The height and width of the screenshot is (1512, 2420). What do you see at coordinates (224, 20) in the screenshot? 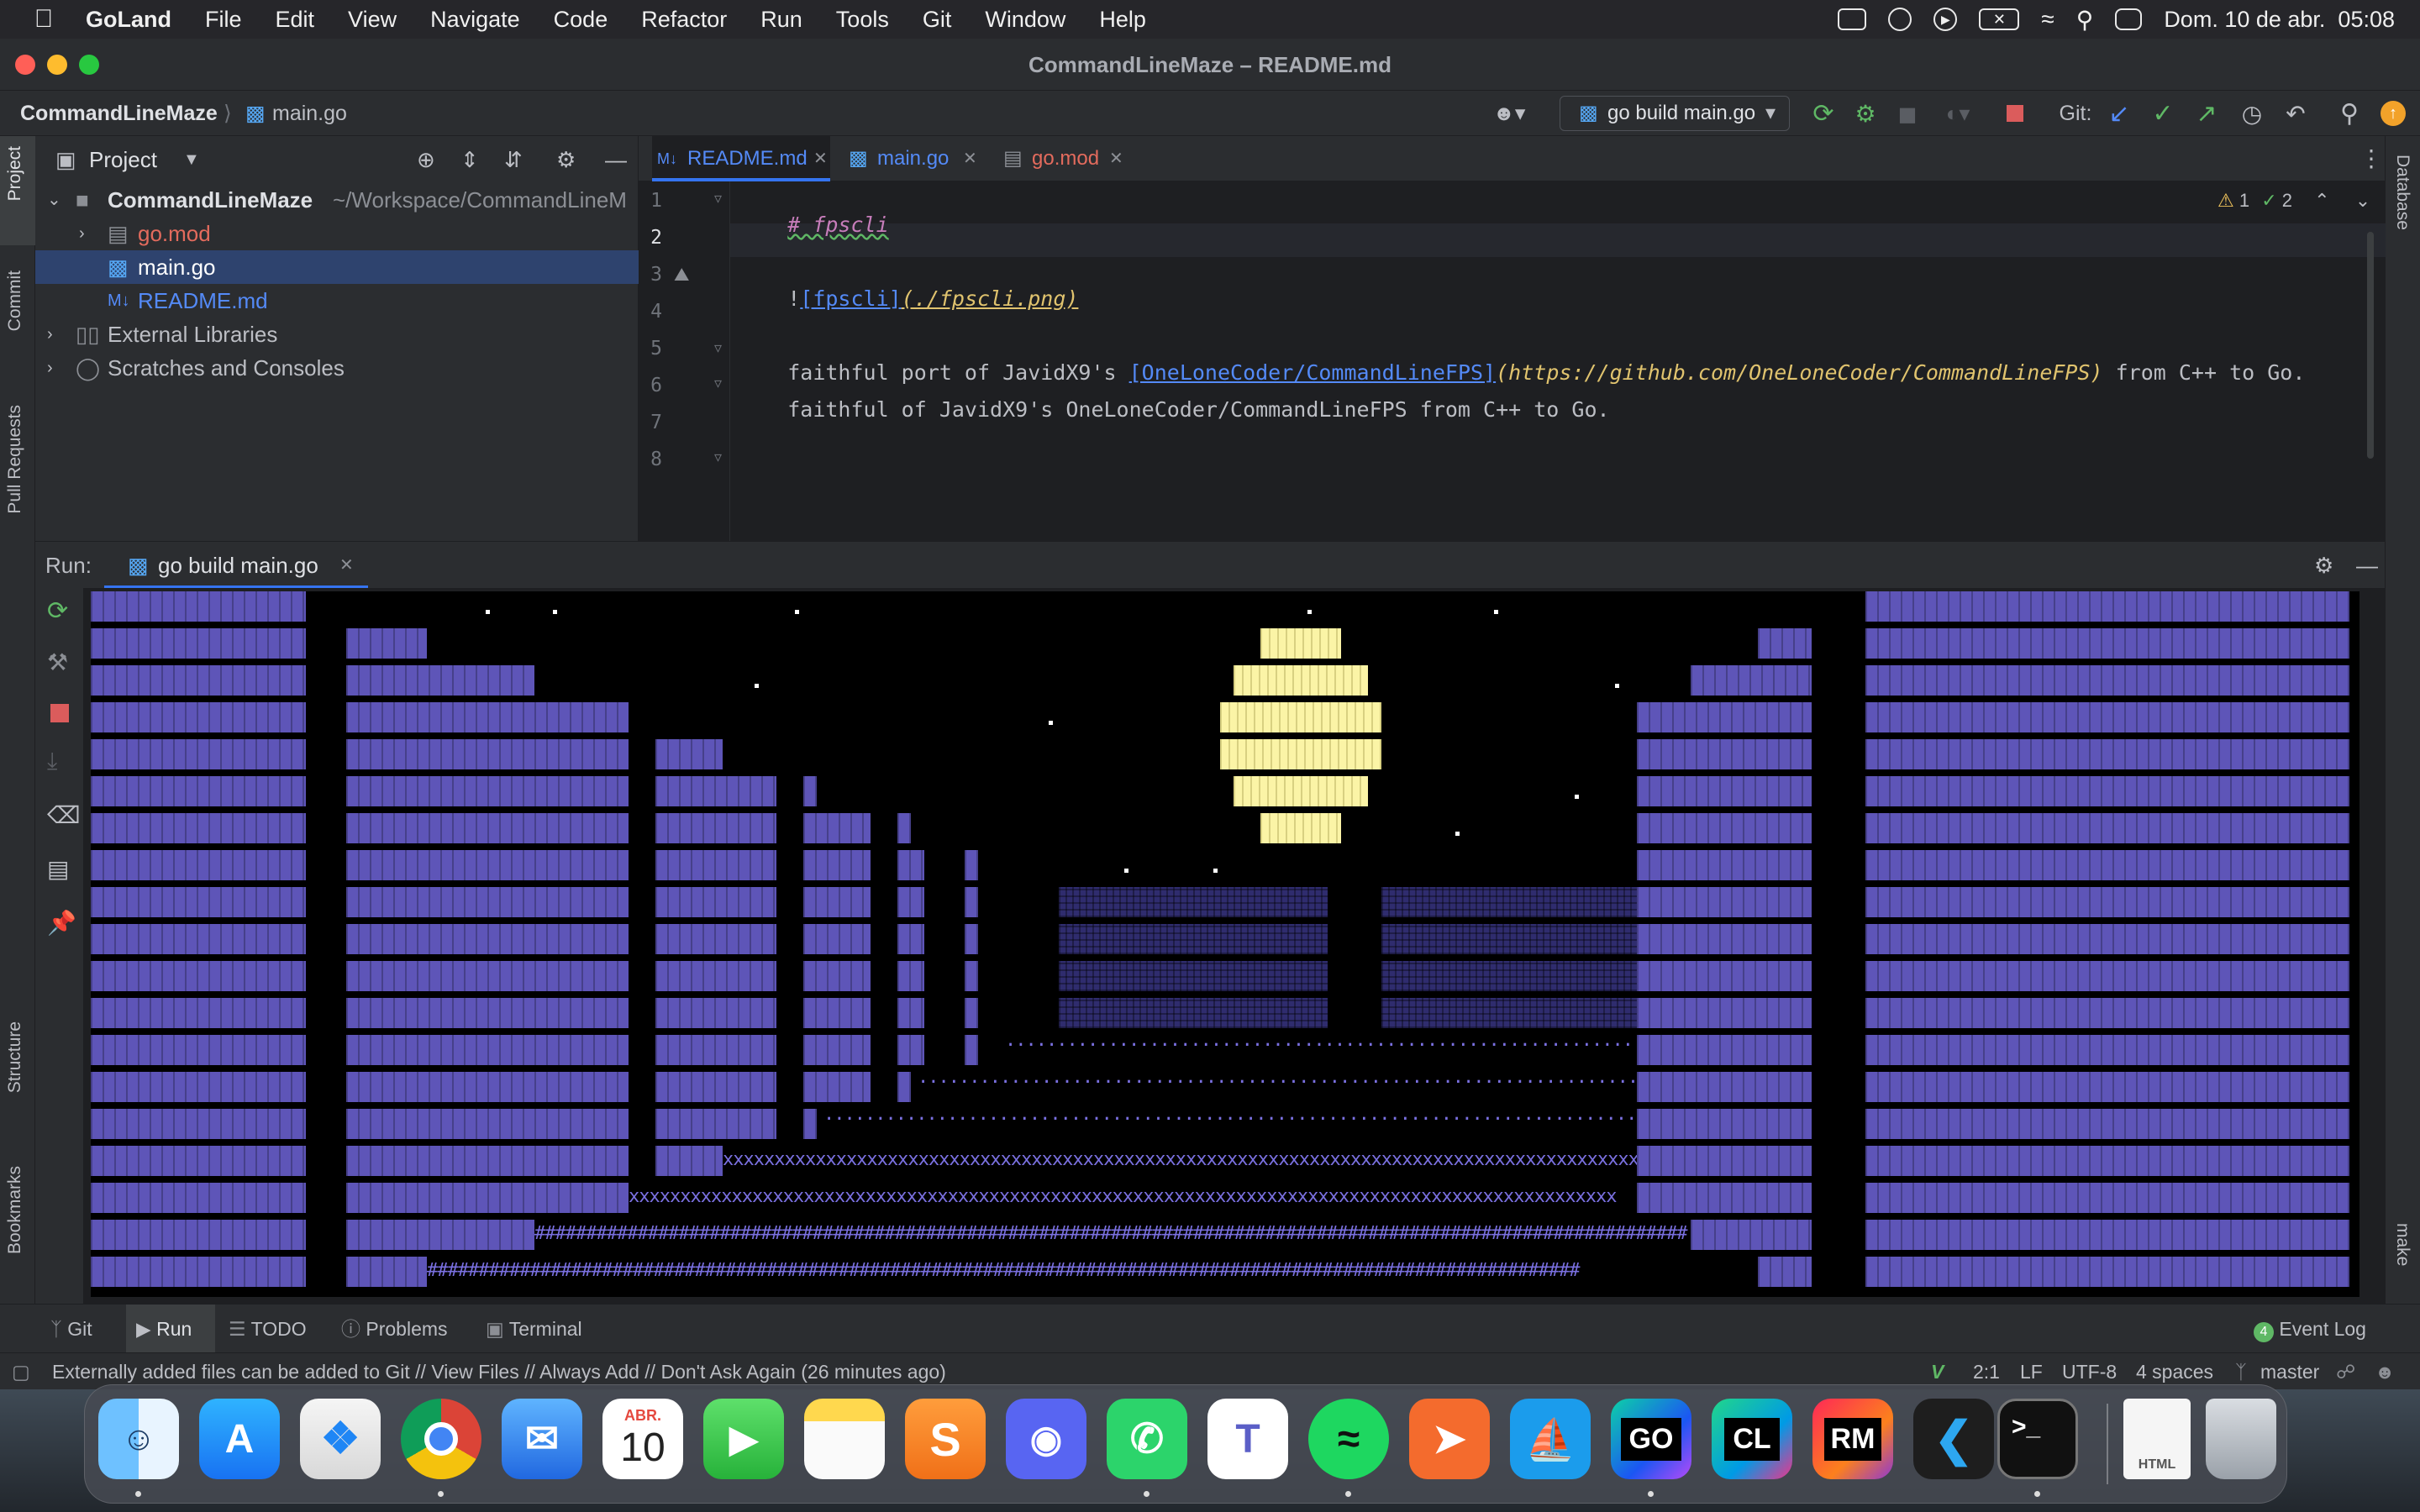
I see `menu-file: File` at bounding box center [224, 20].